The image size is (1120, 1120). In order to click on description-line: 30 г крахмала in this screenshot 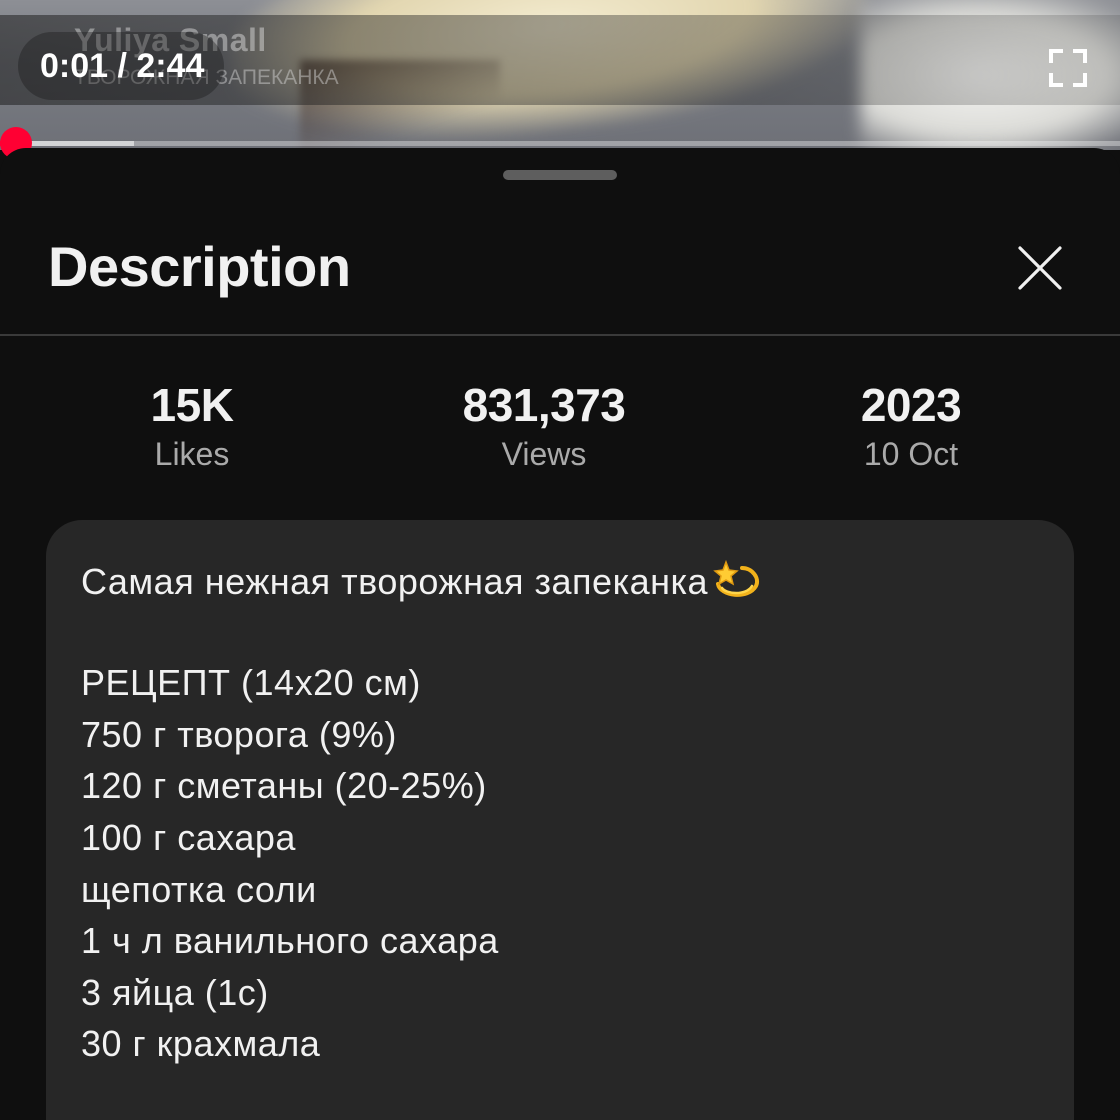, I will do `click(201, 1044)`.